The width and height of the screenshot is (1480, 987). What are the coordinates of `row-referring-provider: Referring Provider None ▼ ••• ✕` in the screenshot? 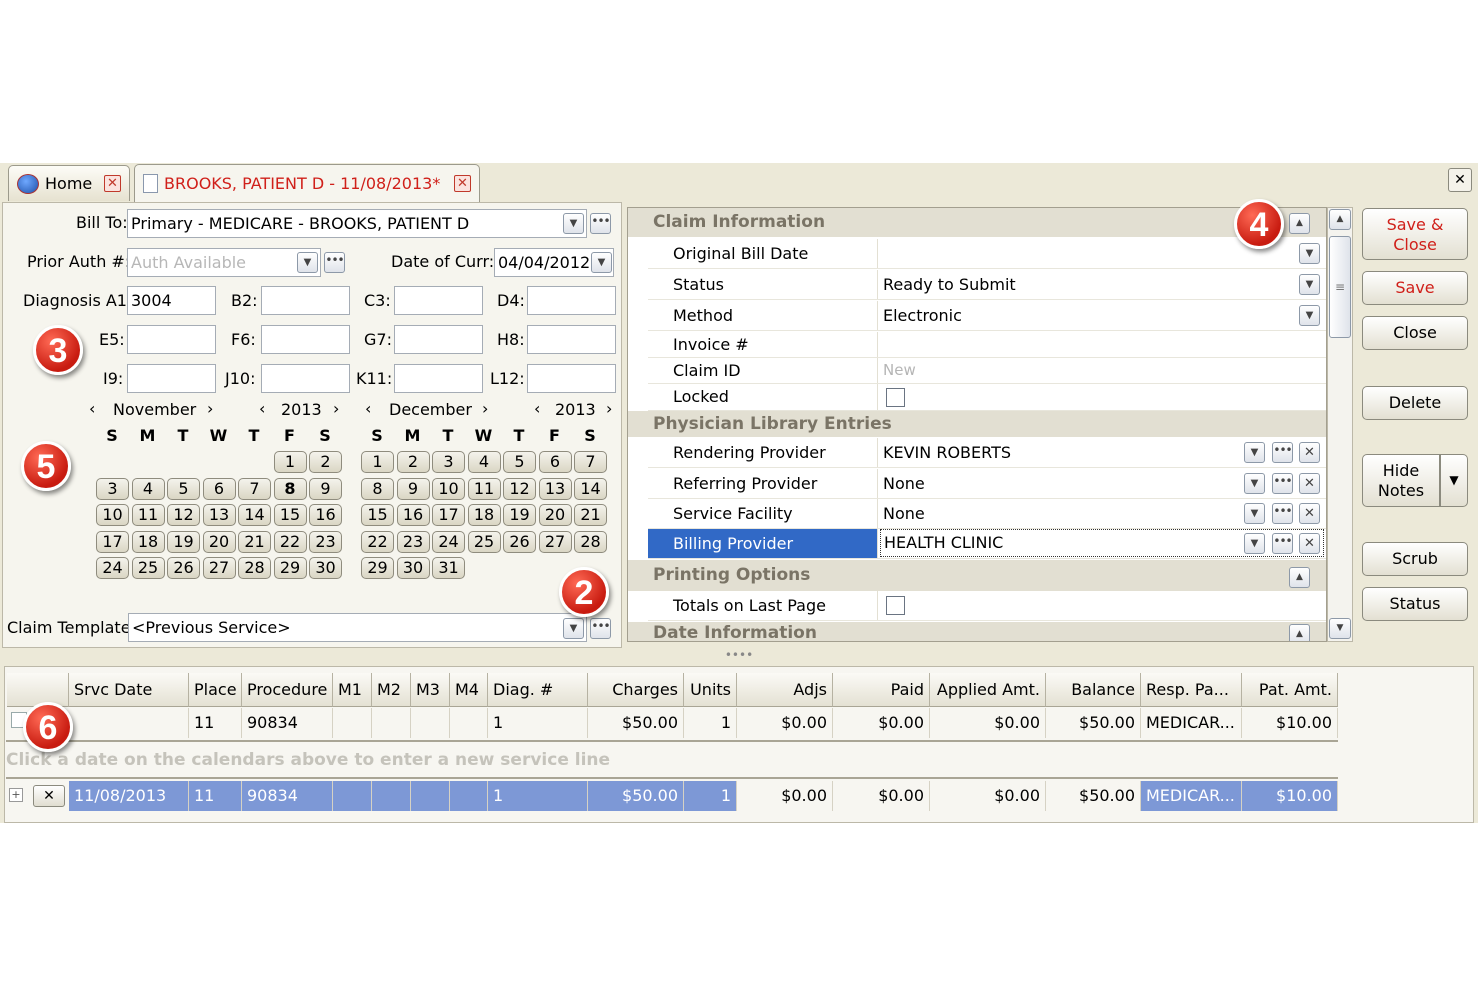 It's located at (987, 484).